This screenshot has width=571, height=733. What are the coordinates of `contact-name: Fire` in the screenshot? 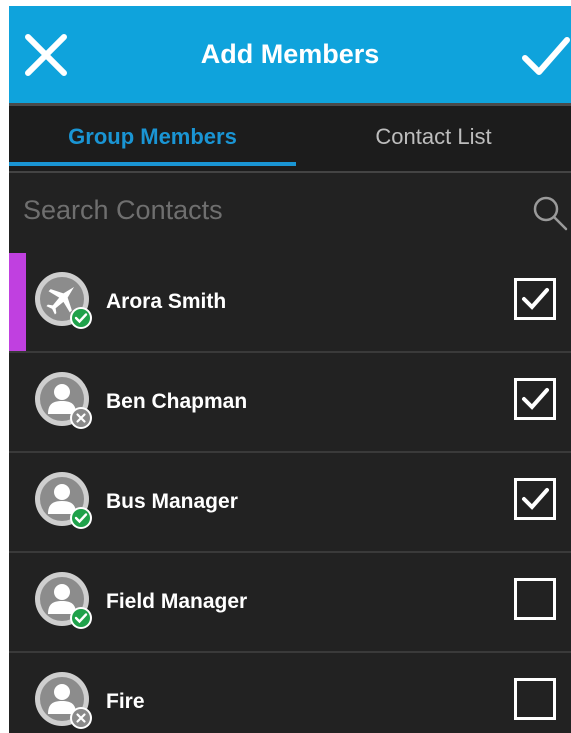 It's located at (125, 701).